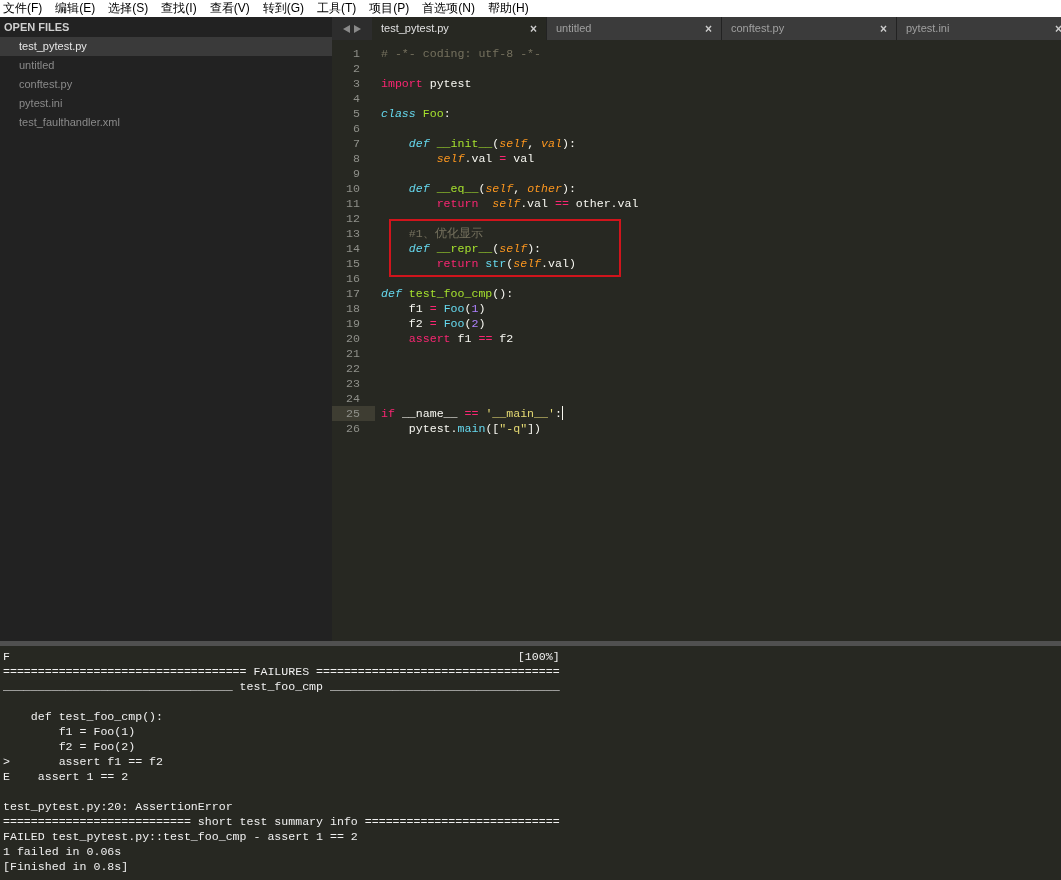  Describe the element at coordinates (84, 761) in the screenshot. I see `output-line: > assert f1 == f2` at that location.